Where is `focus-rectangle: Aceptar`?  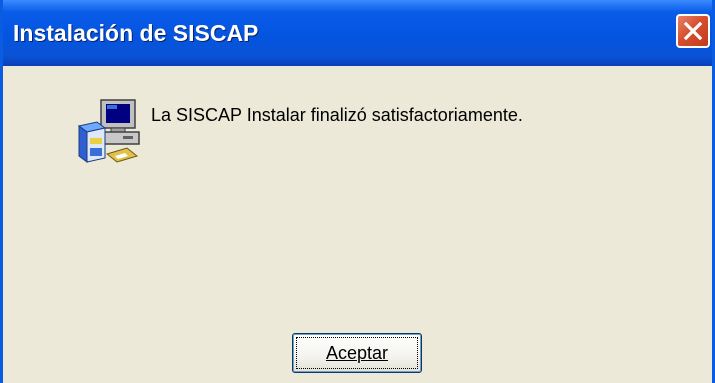 focus-rectangle: Aceptar is located at coordinates (357, 353).